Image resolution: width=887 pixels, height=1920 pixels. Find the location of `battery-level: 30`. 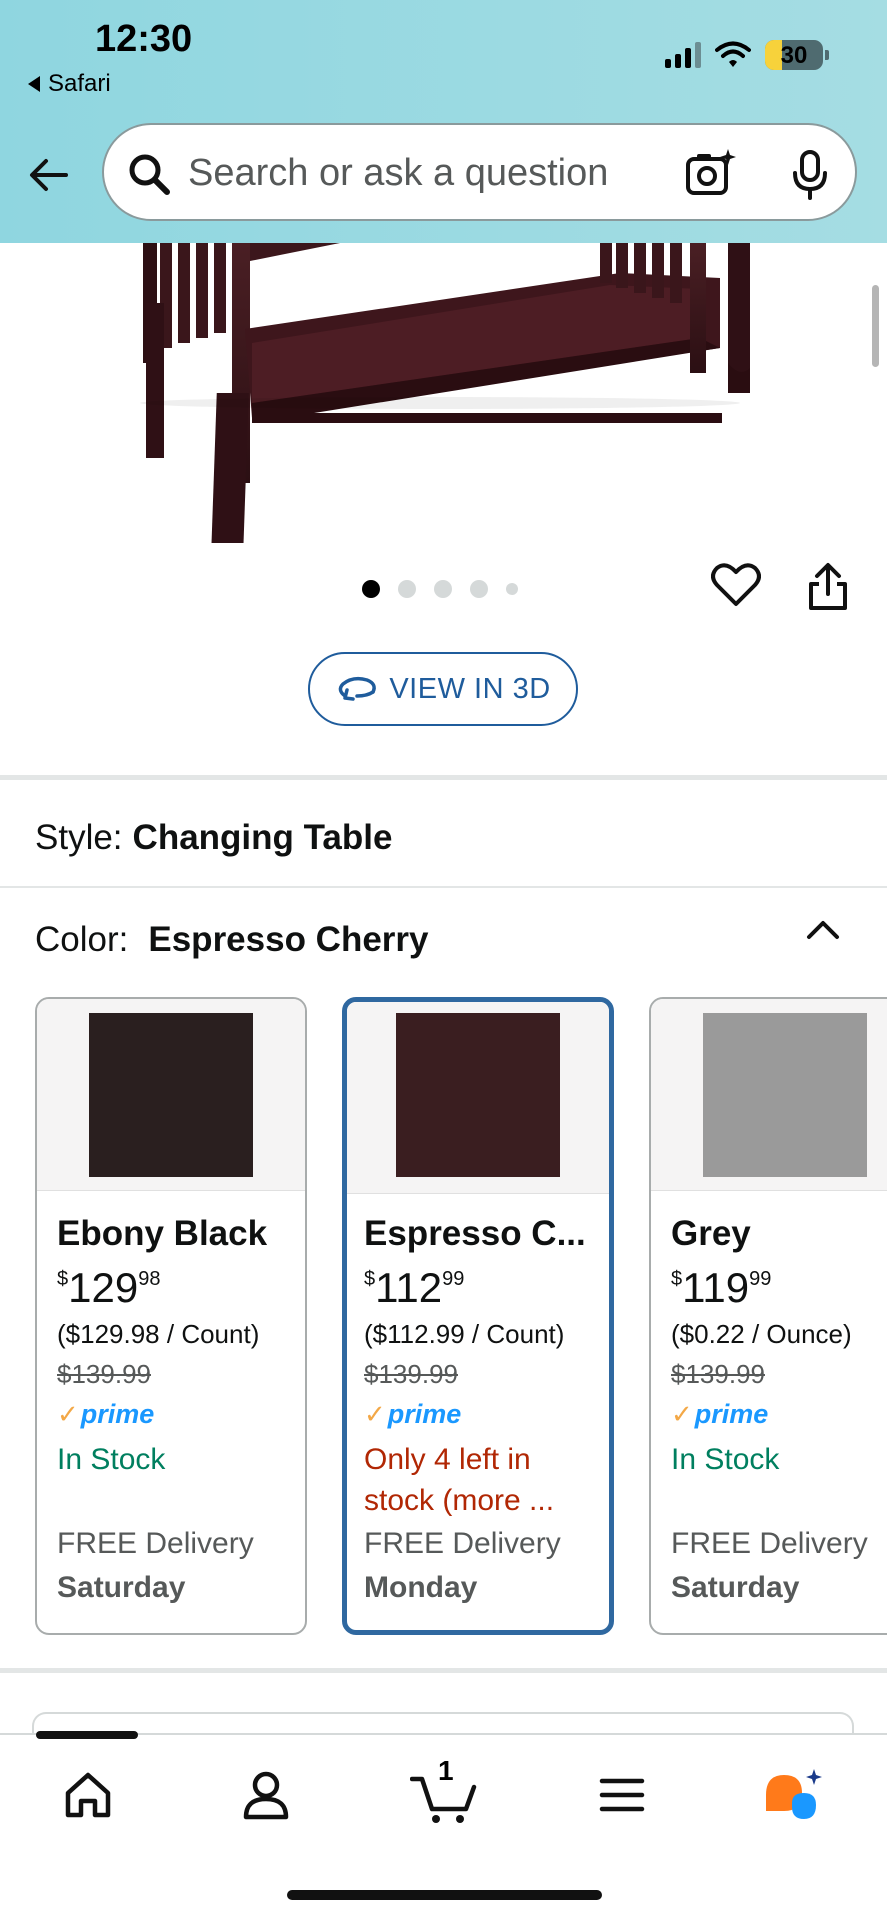

battery-level: 30 is located at coordinates (794, 55).